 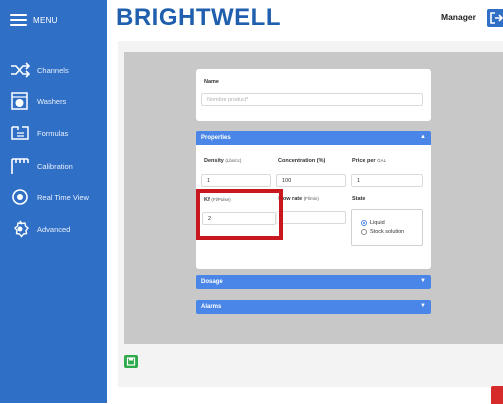 What do you see at coordinates (53, 70) in the screenshot?
I see `sidebar-item-label: Channels` at bounding box center [53, 70].